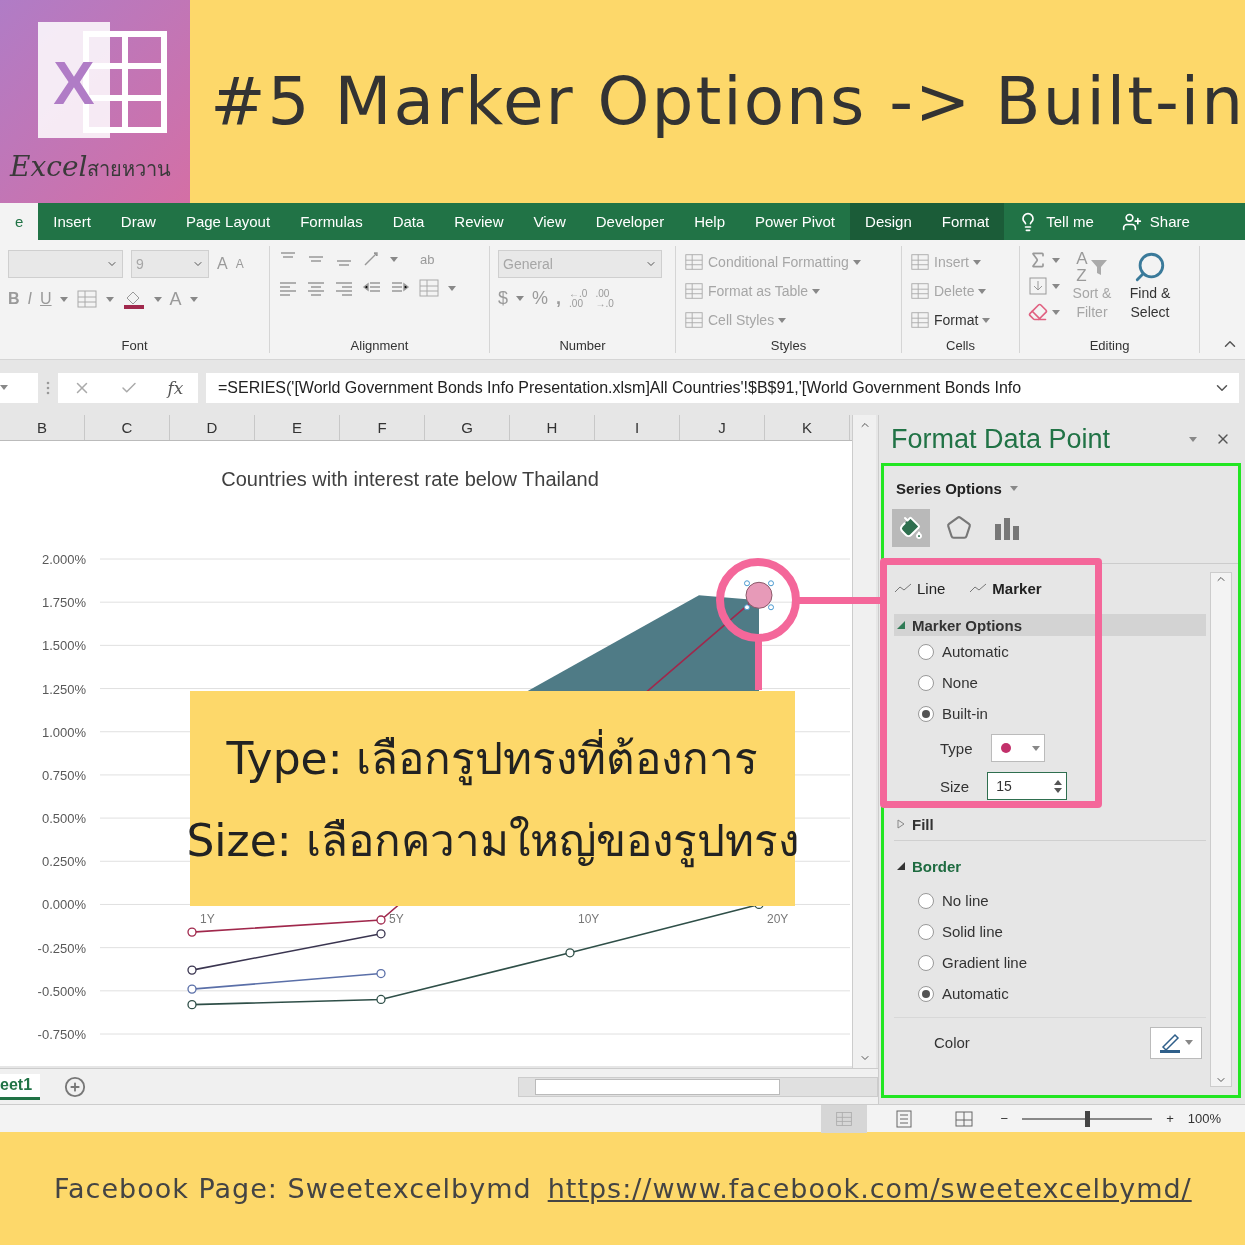 This screenshot has width=1245, height=1245. I want to click on sheet-tab: eet1, so click(20, 1086).